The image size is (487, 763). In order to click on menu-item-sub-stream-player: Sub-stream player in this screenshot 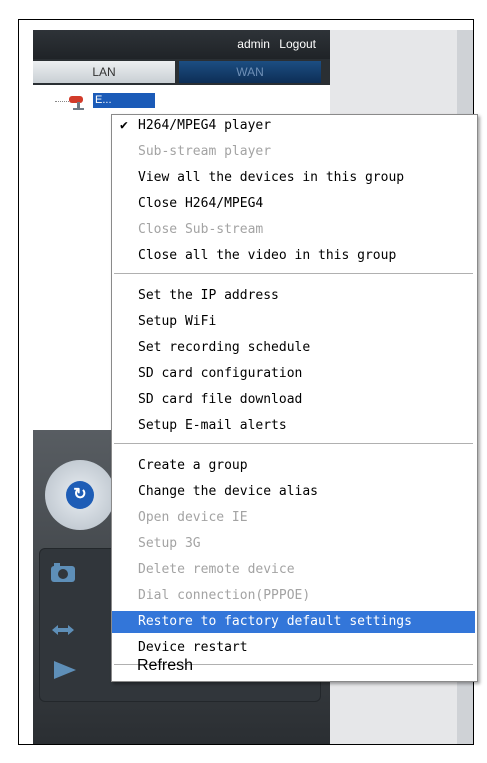, I will do `click(205, 151)`.